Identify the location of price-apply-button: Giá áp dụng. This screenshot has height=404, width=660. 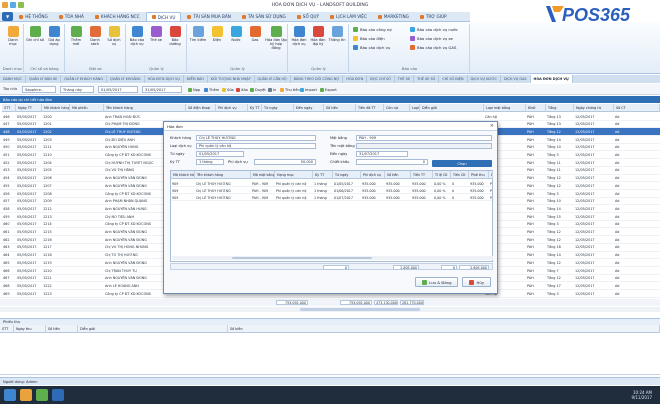
(54, 40).